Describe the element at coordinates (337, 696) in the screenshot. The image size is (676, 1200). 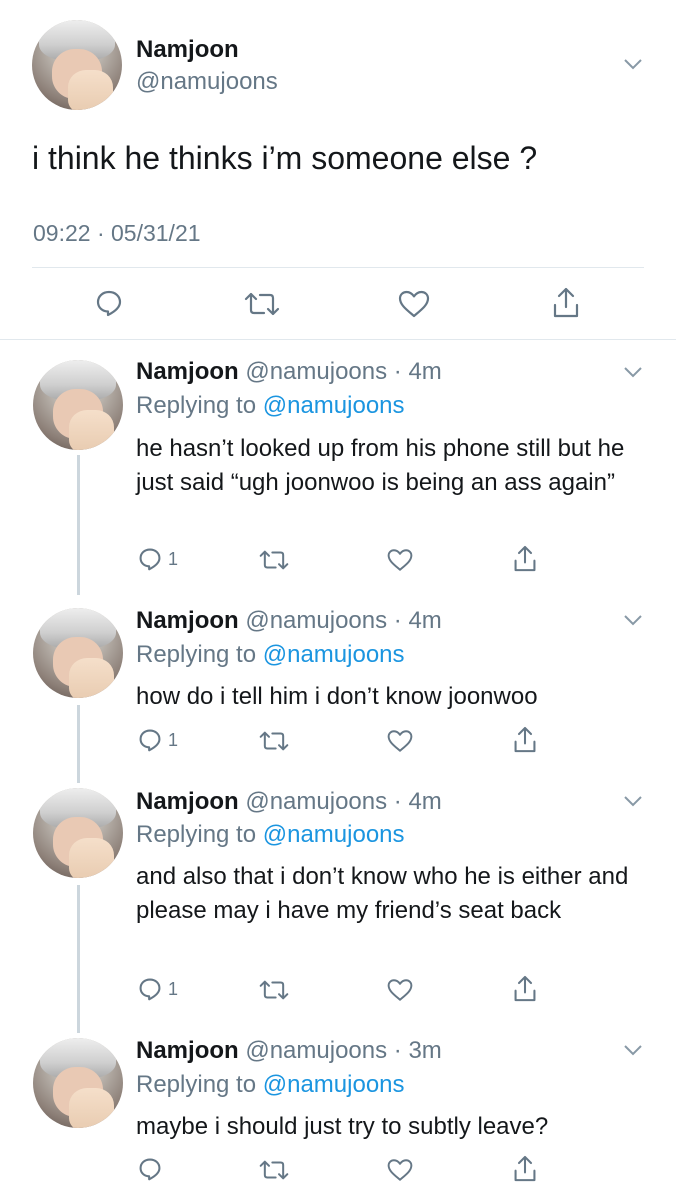
I see `reply-text: how do i tell him i don’t know joonwoo` at that location.